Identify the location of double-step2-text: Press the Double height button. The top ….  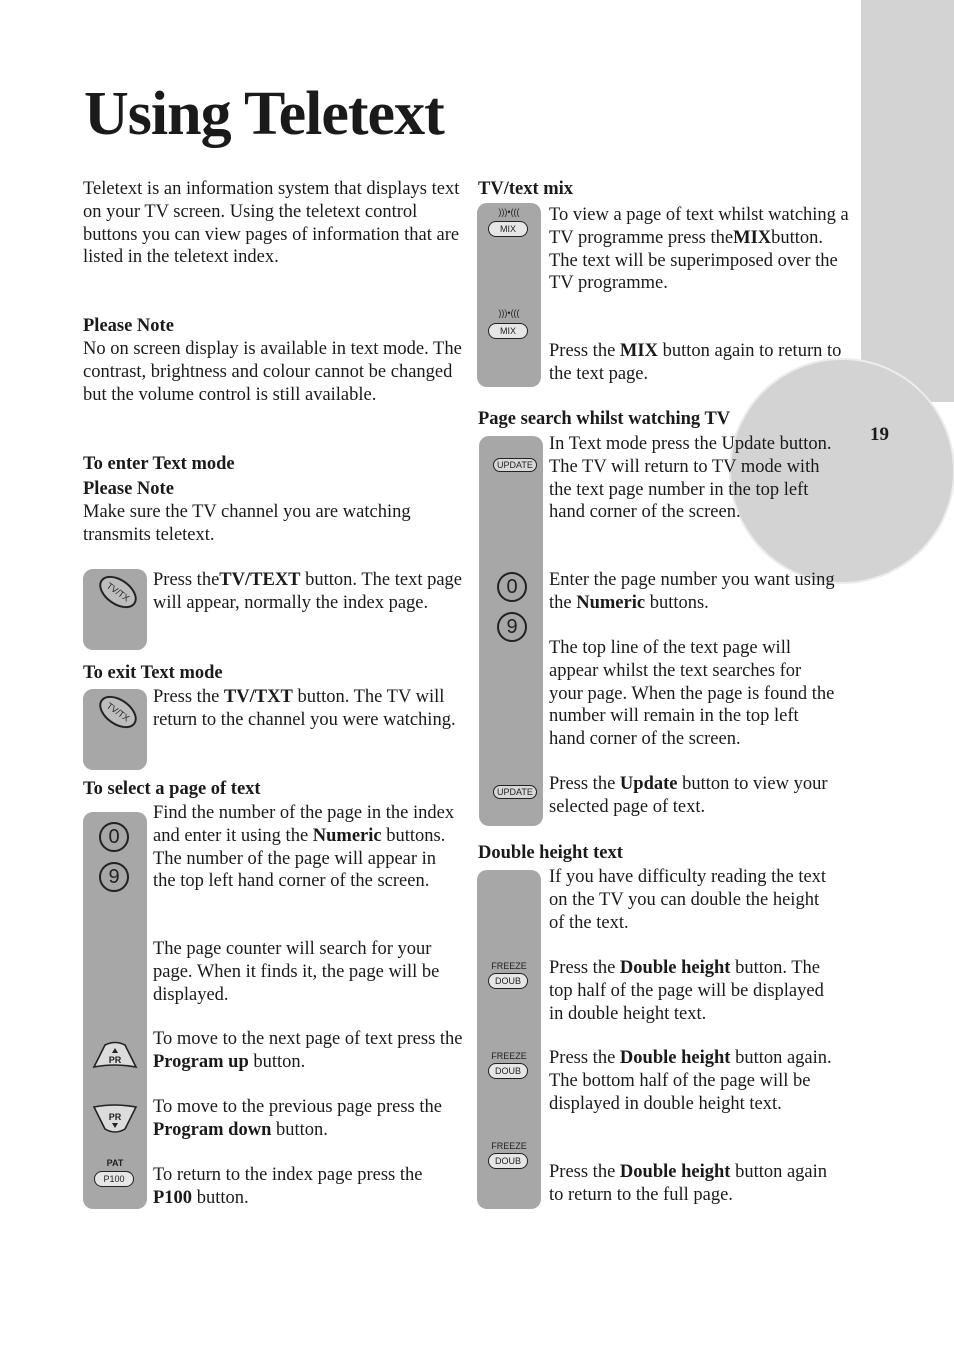
(686, 991).